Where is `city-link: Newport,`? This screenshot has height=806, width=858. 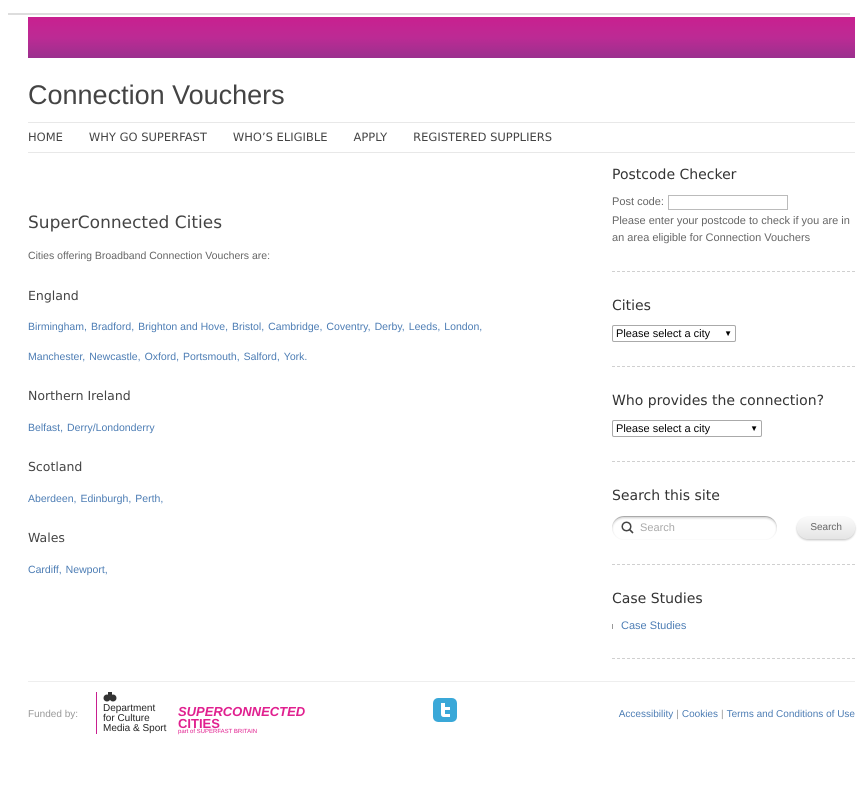
city-link: Newport, is located at coordinates (87, 570).